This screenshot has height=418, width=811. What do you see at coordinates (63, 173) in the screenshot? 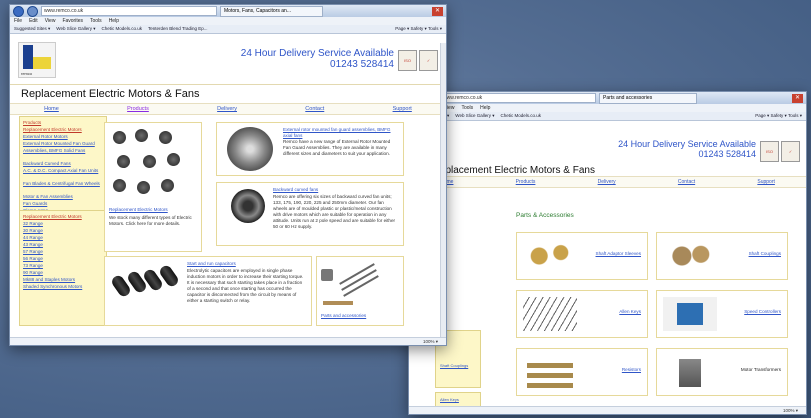
I see `sidebar-item: A.C. & D.C. Compact Axial Fan Units` at bounding box center [63, 173].